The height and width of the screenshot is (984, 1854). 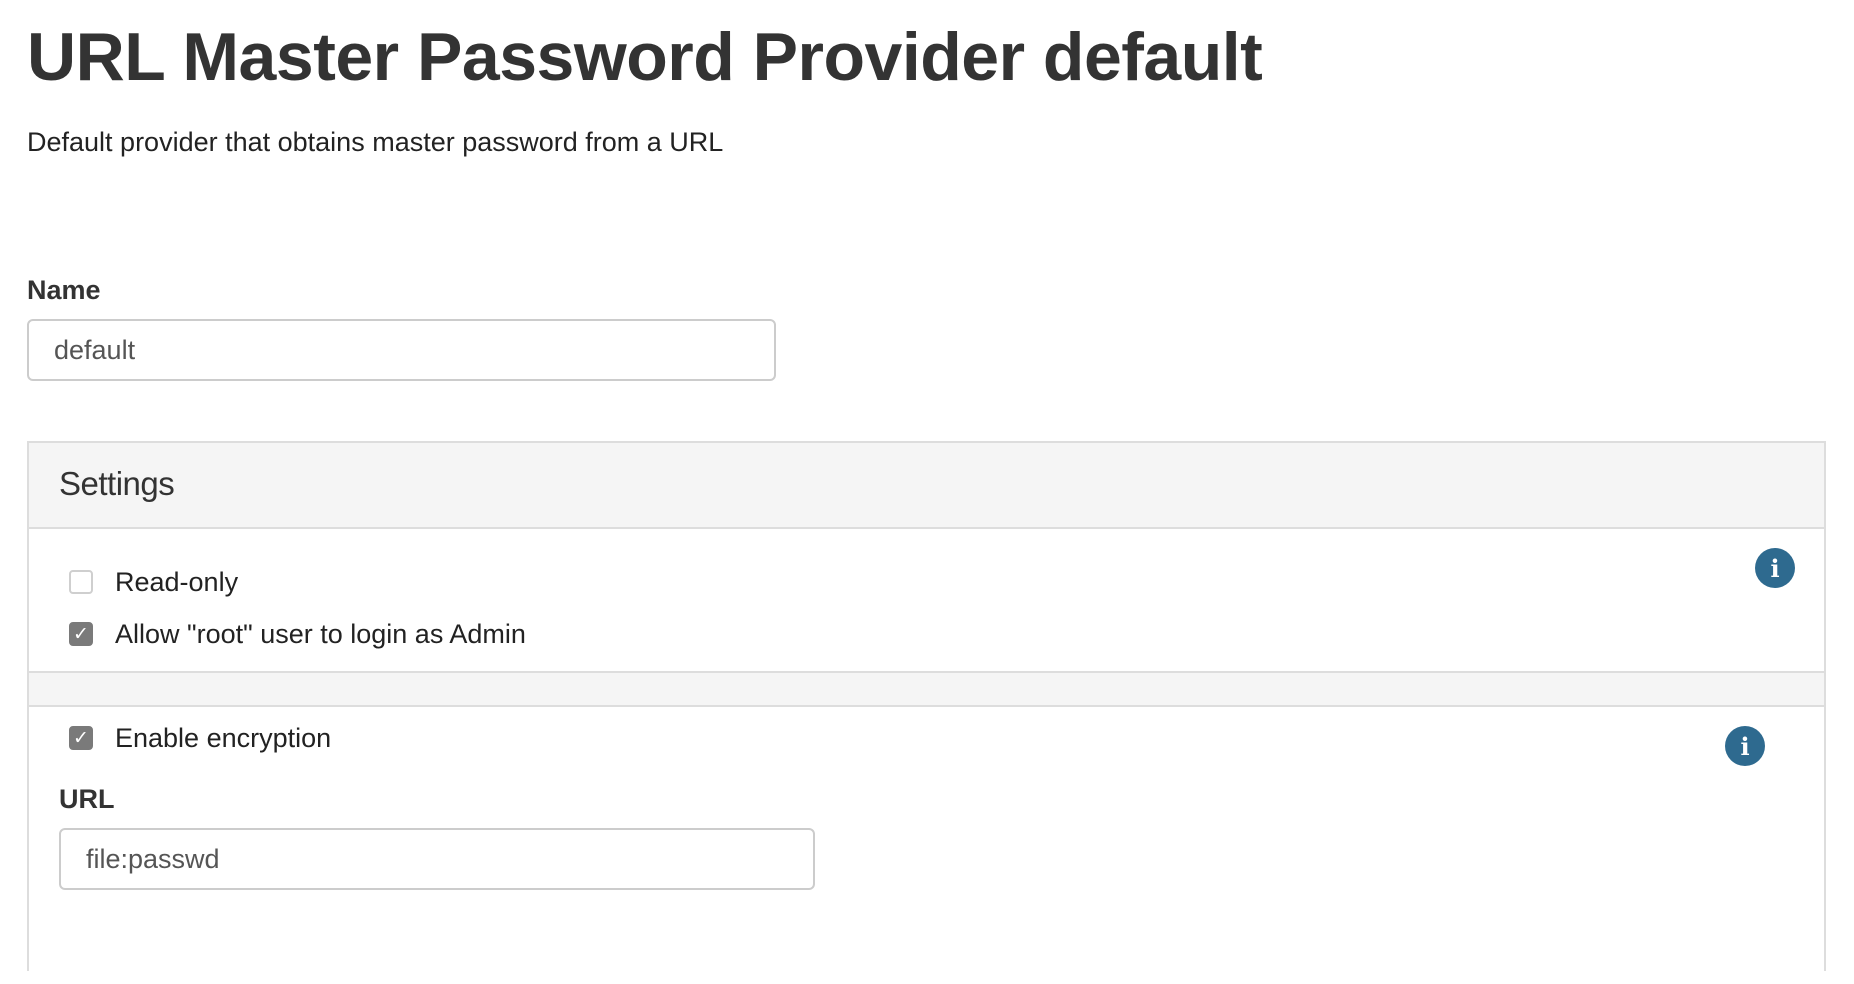 I want to click on read-only-checkbox-row: Read-only, so click(x=153, y=582).